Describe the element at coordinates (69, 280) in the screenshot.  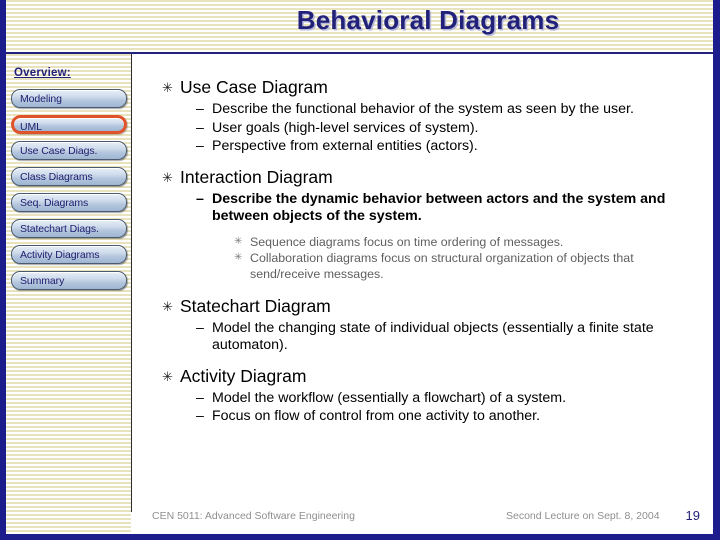
I see `sidebar-item-summary: Summary` at that location.